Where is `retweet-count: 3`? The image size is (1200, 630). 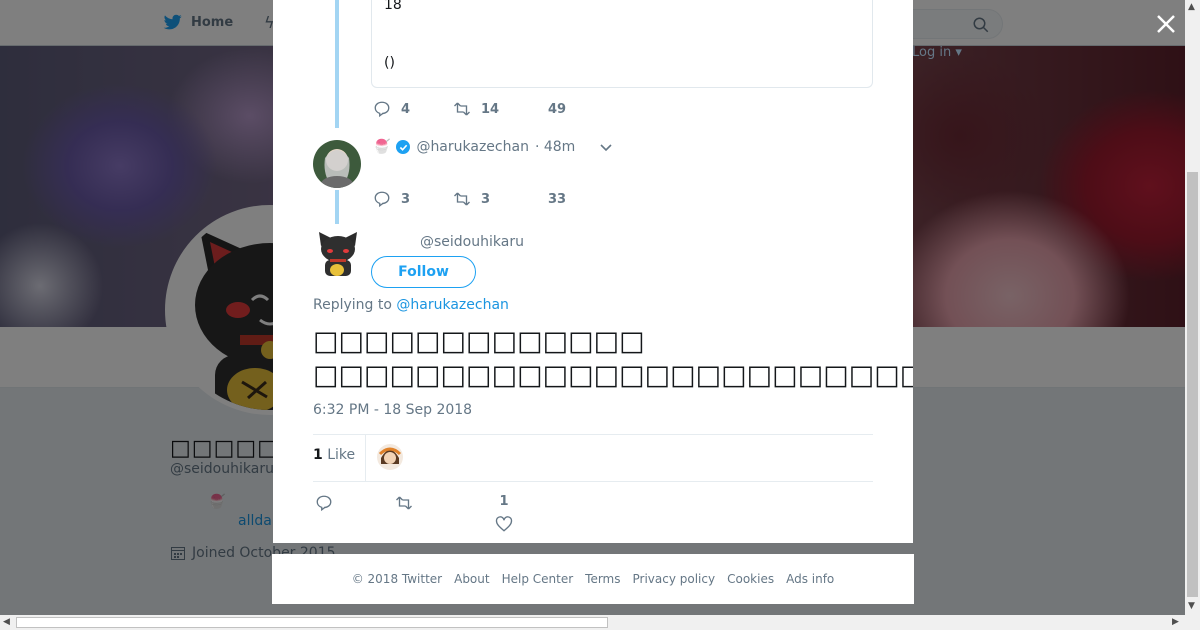
retweet-count: 3 is located at coordinates (486, 199).